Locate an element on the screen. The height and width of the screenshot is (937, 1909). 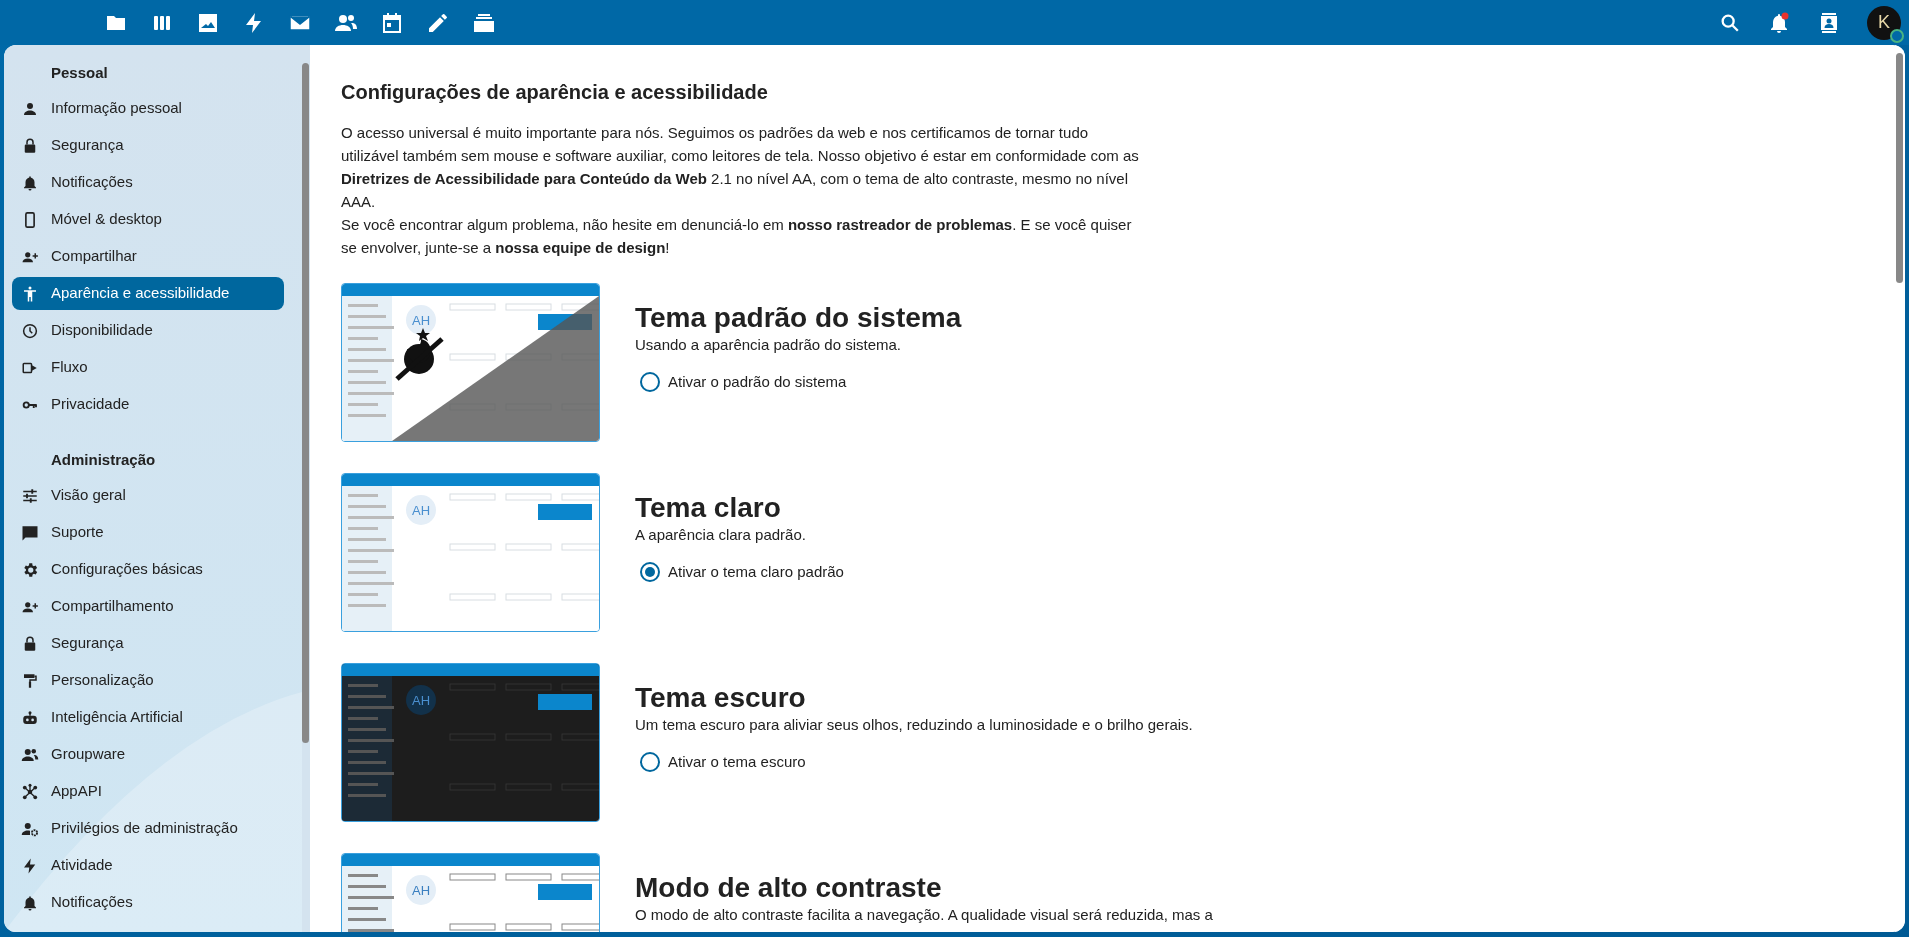
paragraph: O acesso universal é muito importante para nós. Seguimos os padrões da web e nos certificamos de tornar tudo utilizável também sem mouse e software auxiliar, como leitores de tela. Nosso objetivo é estar em conformidade com as Diretrizes de Acessibilidade para Conteúdo da Web 2.1 no nível AA, com o tema de alto contraste, mesmo no nível AAA. is located at coordinates (740, 167).